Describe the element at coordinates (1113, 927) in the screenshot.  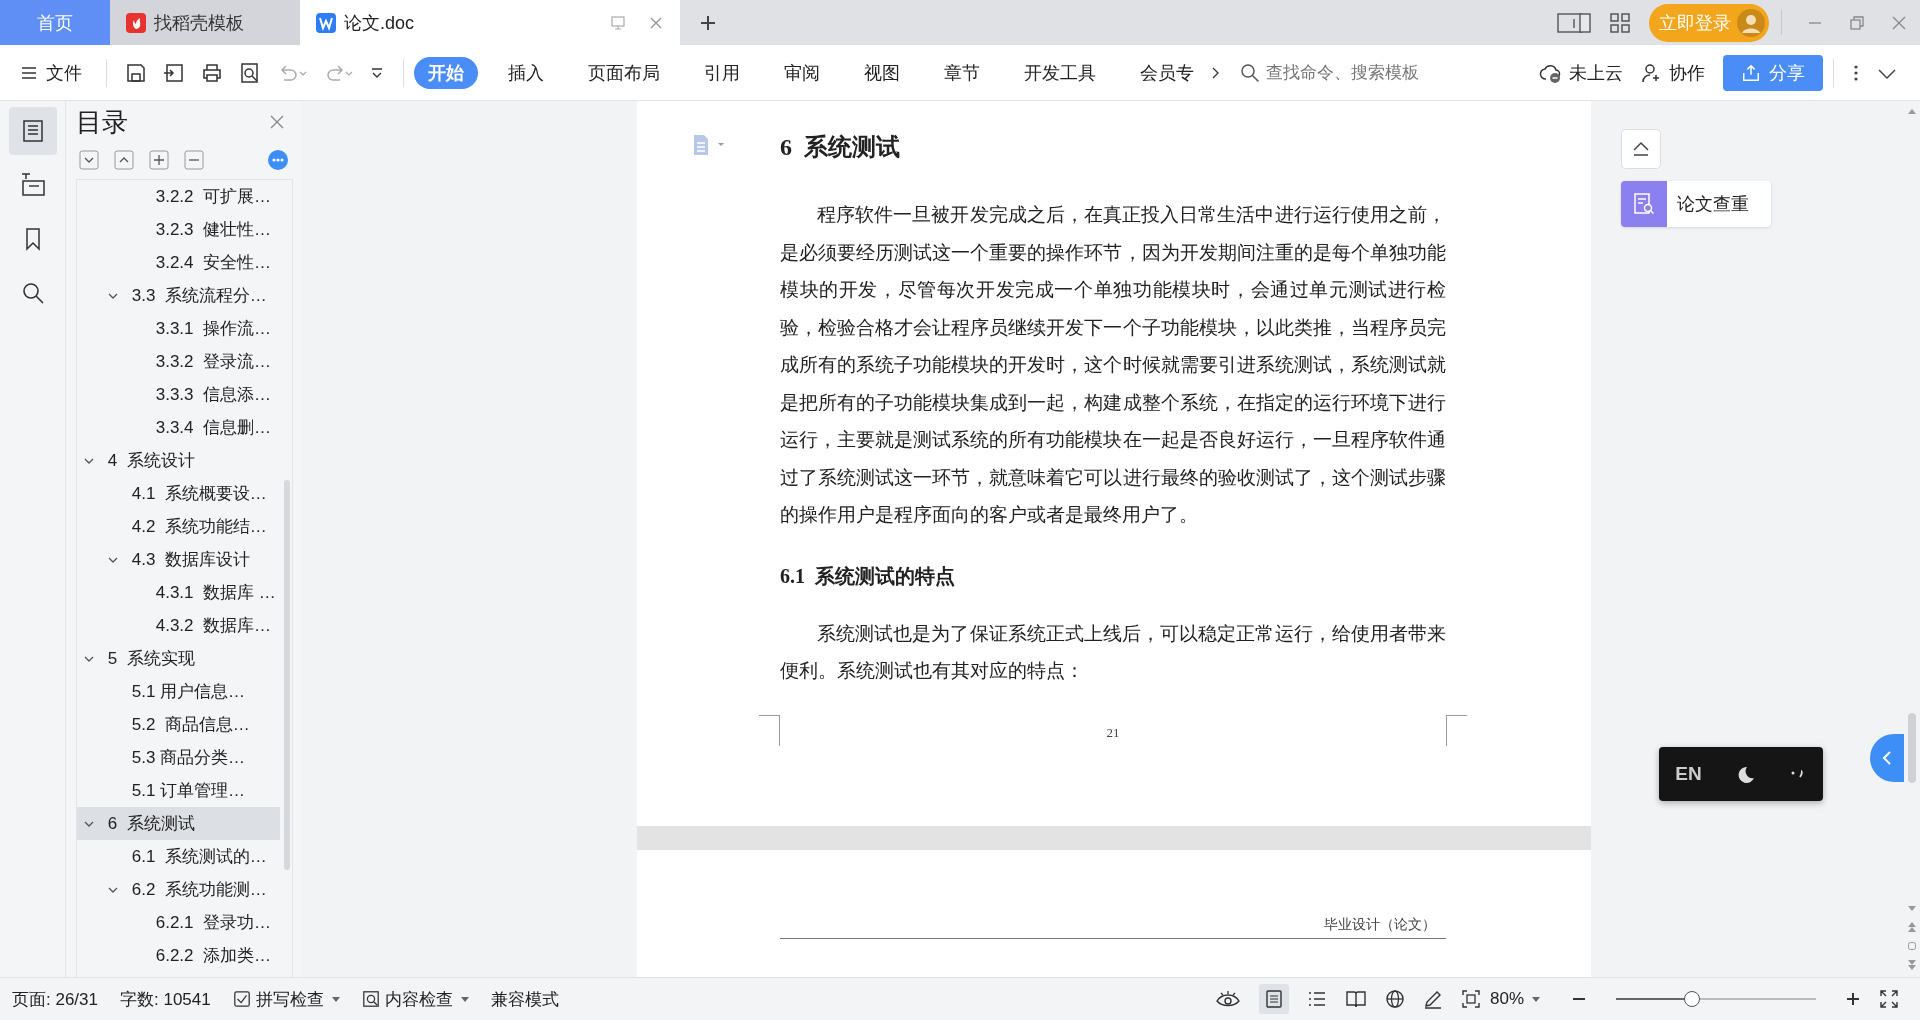
I see `page-header: 毕业设计（论文）` at that location.